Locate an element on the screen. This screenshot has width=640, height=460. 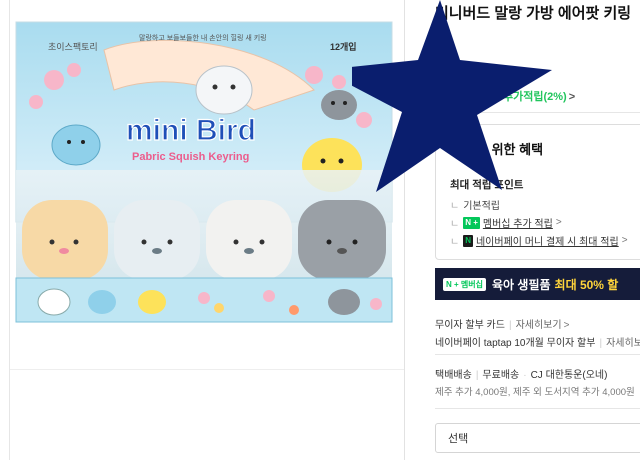
product-title: 미니버드 말랑 가방 에어팟 키링 is located at coordinates (533, 13).